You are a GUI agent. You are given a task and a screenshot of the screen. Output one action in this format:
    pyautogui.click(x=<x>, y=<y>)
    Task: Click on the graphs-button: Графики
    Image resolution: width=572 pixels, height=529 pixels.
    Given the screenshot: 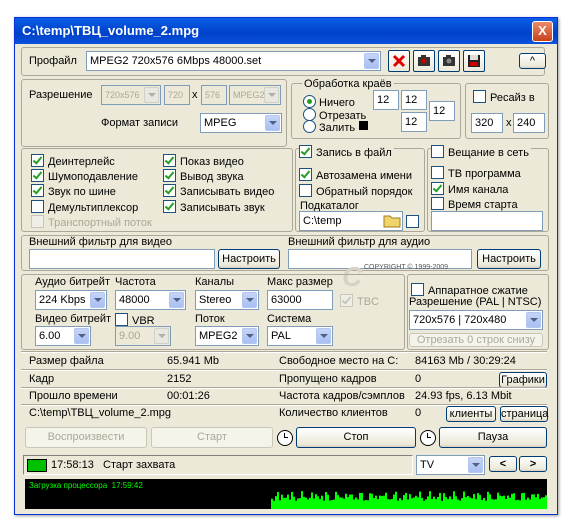 What is the action you would take?
    pyautogui.click(x=523, y=380)
    